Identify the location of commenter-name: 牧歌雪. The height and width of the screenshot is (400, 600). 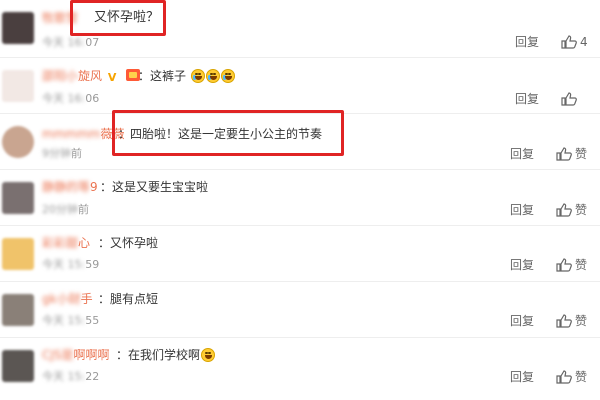
(60, 18).